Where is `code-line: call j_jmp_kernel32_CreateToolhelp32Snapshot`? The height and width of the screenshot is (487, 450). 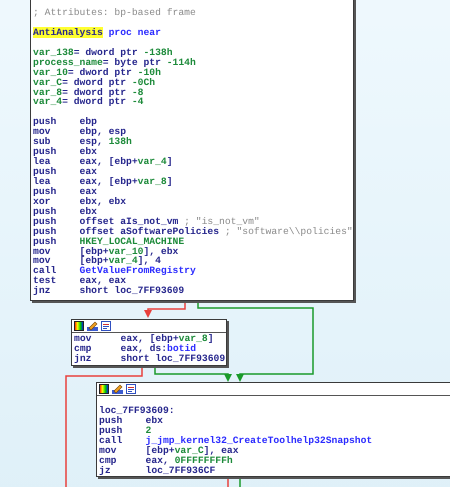 code-line: call j_jmp_kernel32_CreateToolhelp32Snapshot is located at coordinates (236, 441).